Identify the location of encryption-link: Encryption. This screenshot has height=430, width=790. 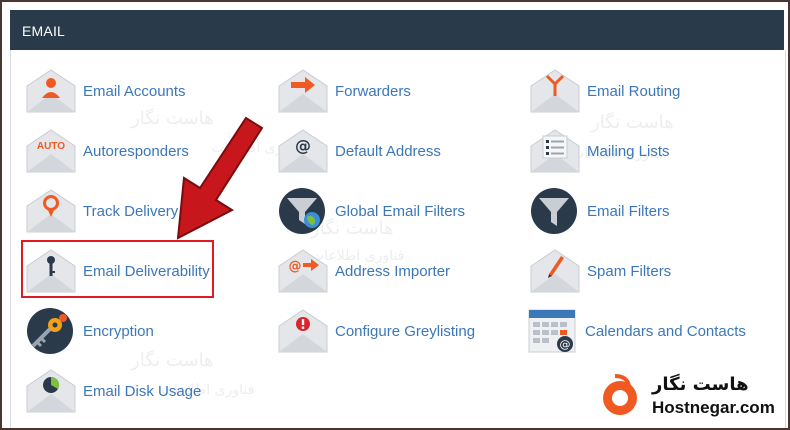
(89, 331).